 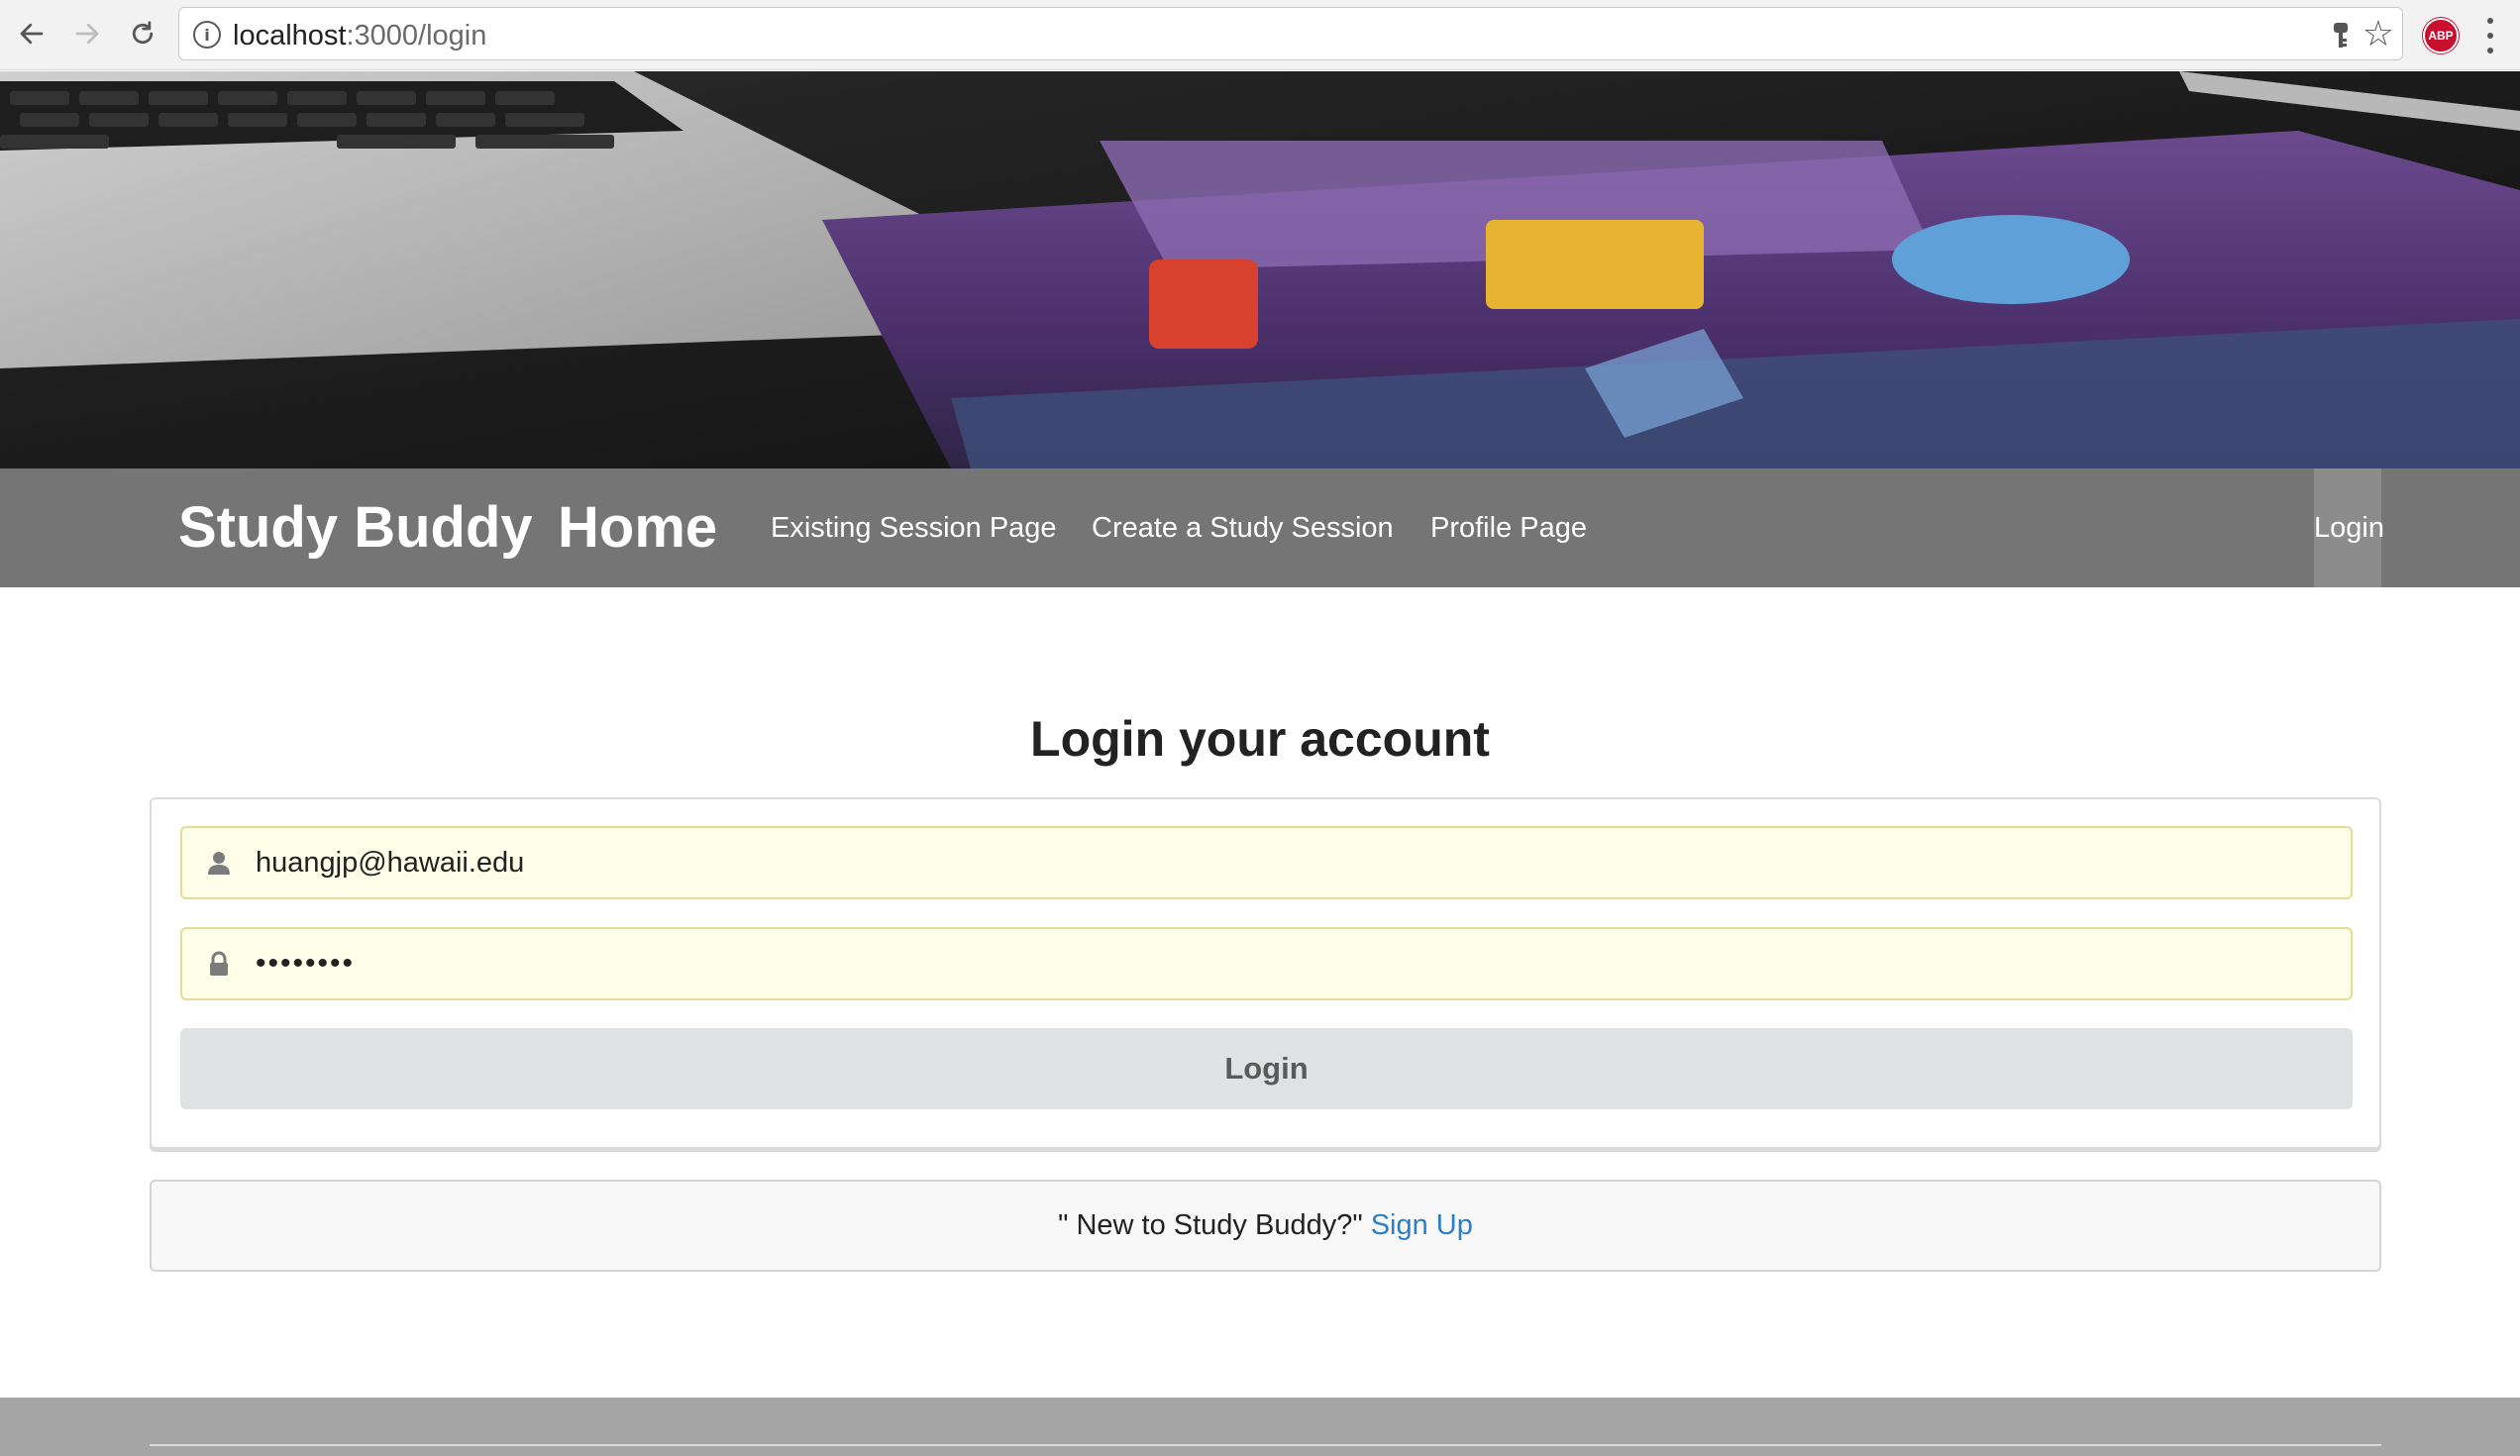 I want to click on url-host: localhost, so click(x=290, y=36).